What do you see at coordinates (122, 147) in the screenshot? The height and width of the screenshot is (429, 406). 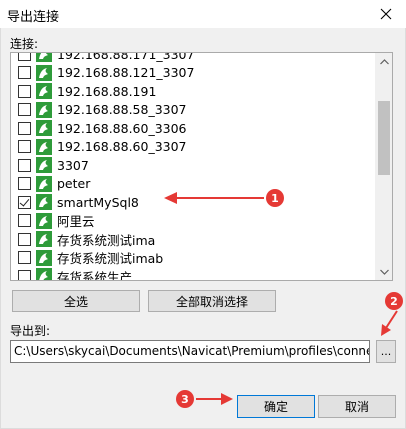 I see `connection-name: 192.168.88.60_3307` at bounding box center [122, 147].